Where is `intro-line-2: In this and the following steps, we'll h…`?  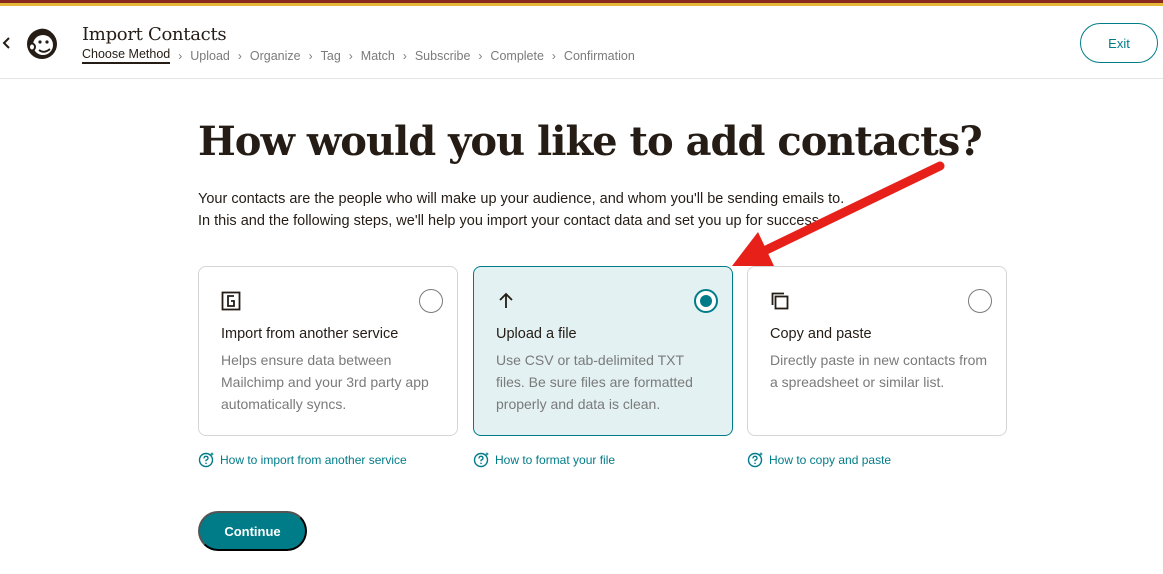 intro-line-2: In this and the following steps, we'll h… is located at coordinates (511, 221).